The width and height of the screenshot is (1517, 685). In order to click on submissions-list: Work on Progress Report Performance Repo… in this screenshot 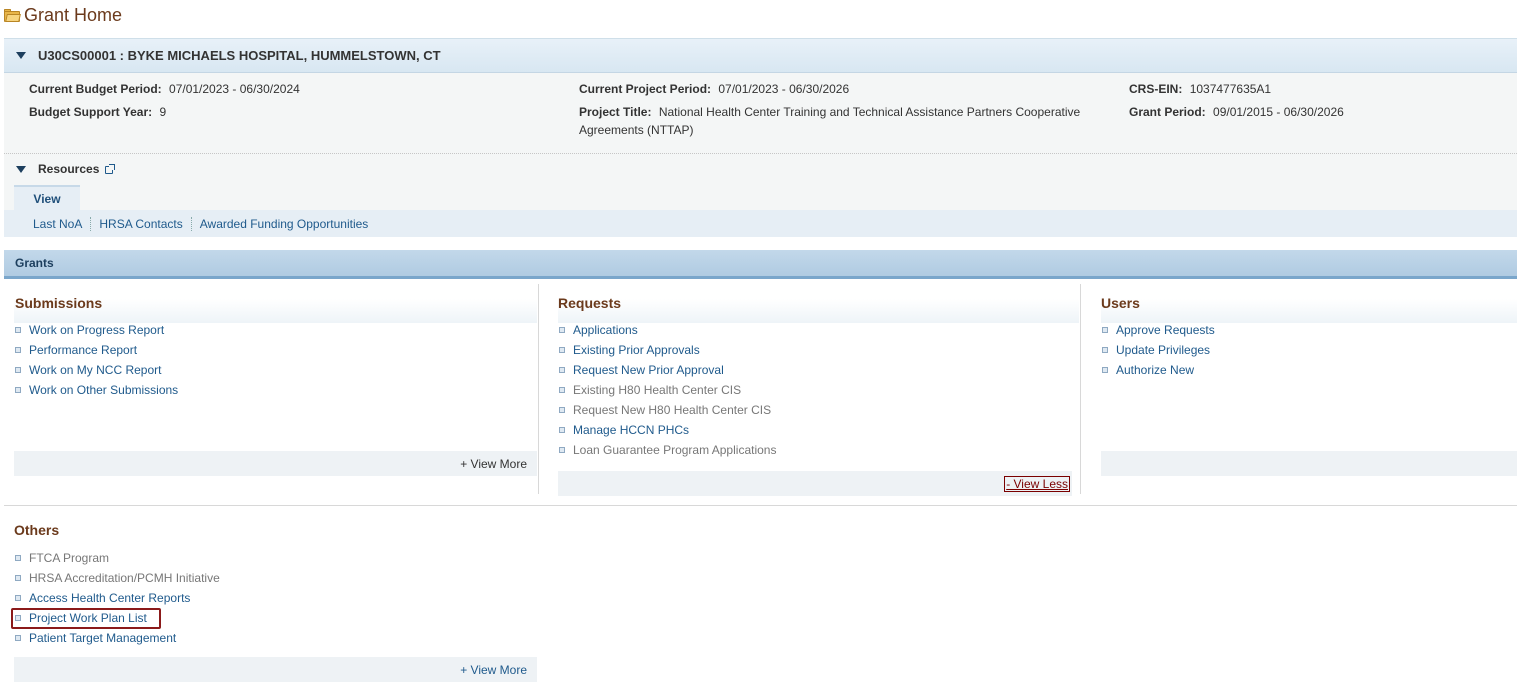, I will do `click(275, 360)`.